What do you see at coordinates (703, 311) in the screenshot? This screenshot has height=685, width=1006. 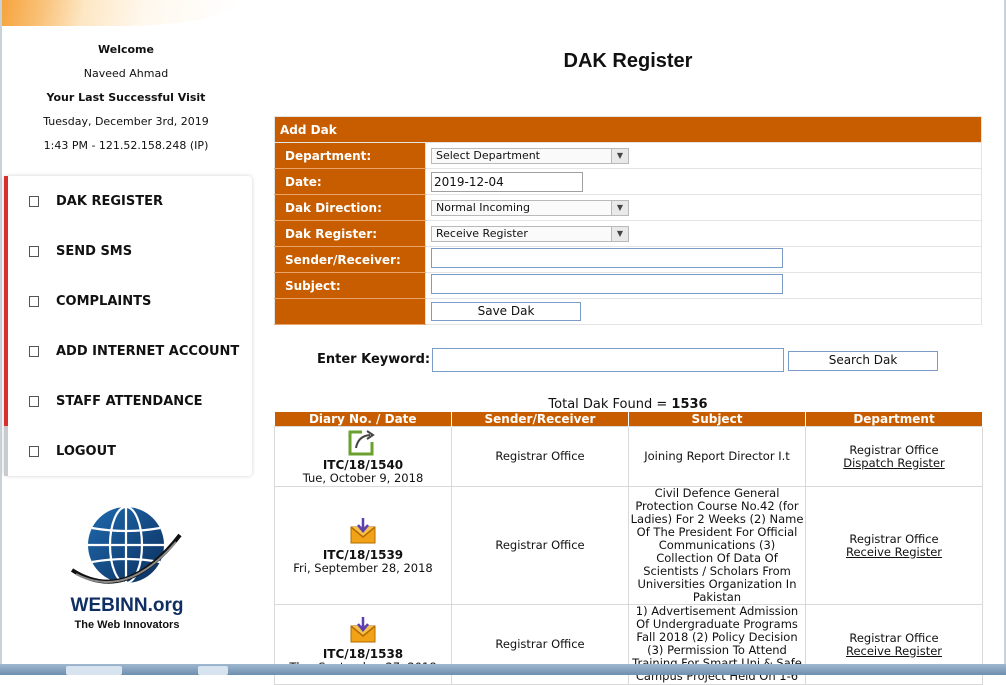 I see `save-cell: Save Dak` at bounding box center [703, 311].